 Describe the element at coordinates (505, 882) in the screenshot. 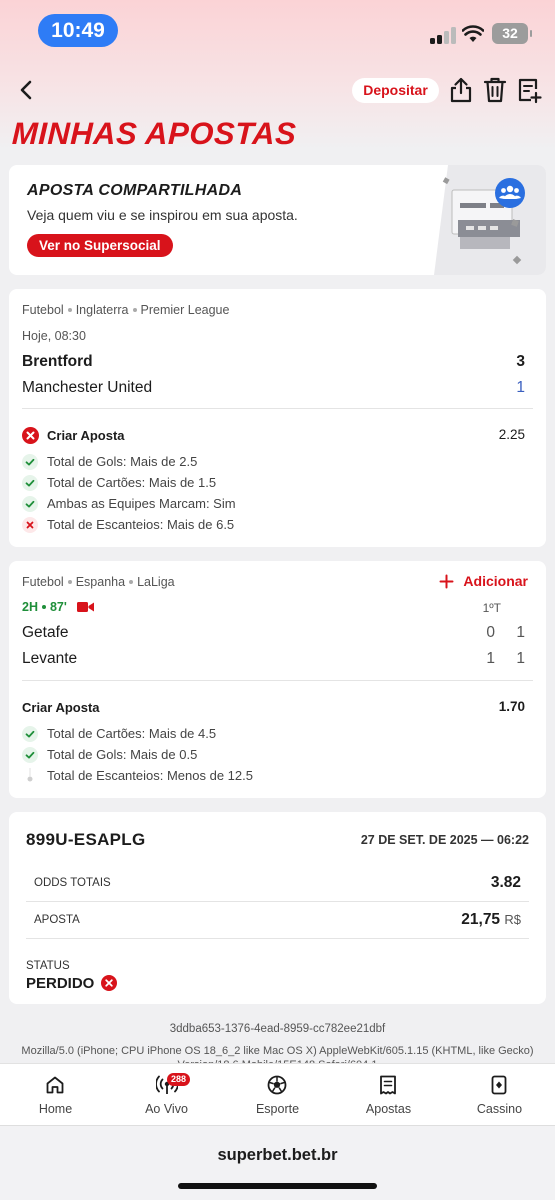

I see `total-odds-value: 3.82` at that location.